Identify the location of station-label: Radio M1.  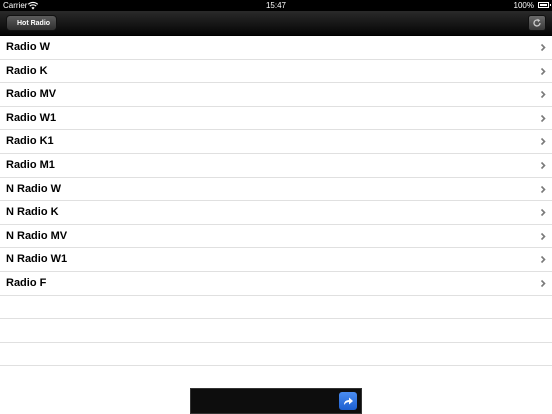
(30, 164).